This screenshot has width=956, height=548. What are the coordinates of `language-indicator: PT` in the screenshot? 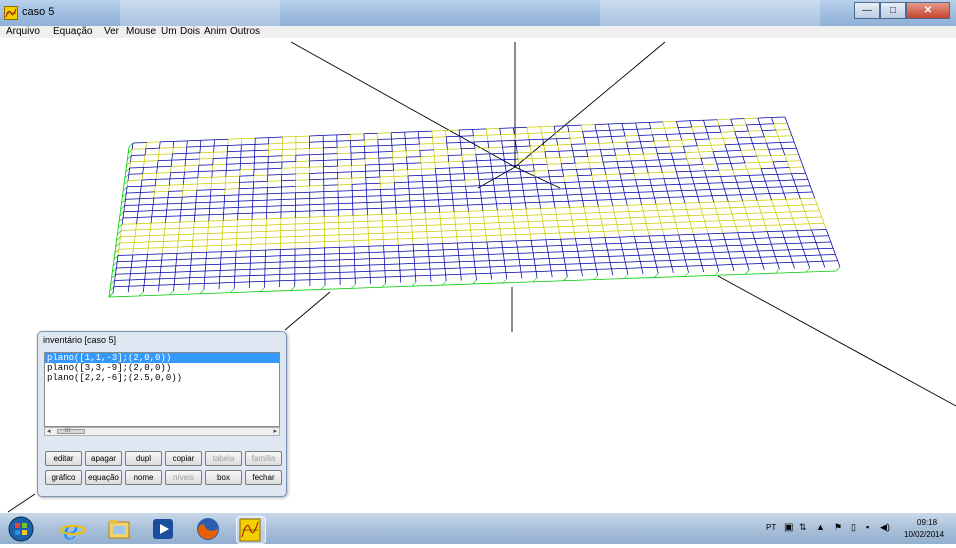 It's located at (771, 527).